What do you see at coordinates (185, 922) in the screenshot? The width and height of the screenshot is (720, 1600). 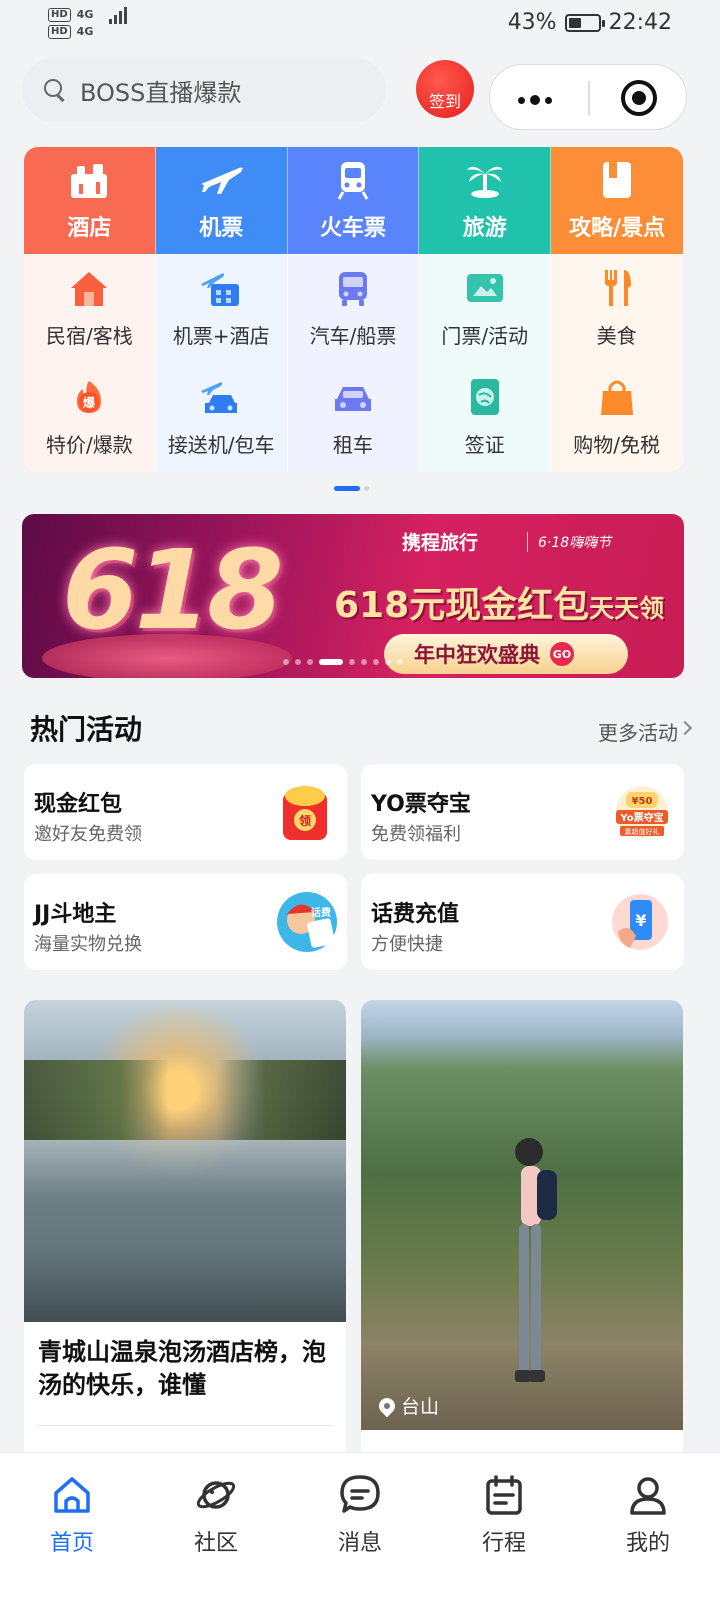 I see `activity-card-jj: JJ斗地主 海量实物兑换 话费` at bounding box center [185, 922].